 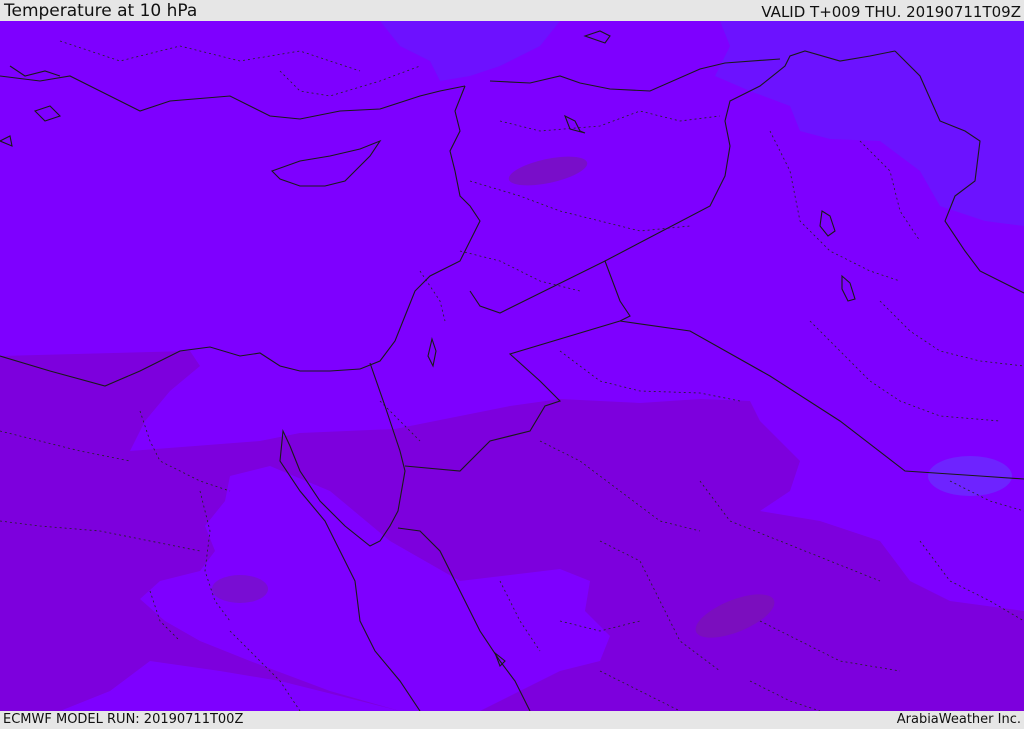 What do you see at coordinates (970, 476) in the screenshot?
I see `cool-patch-east` at bounding box center [970, 476].